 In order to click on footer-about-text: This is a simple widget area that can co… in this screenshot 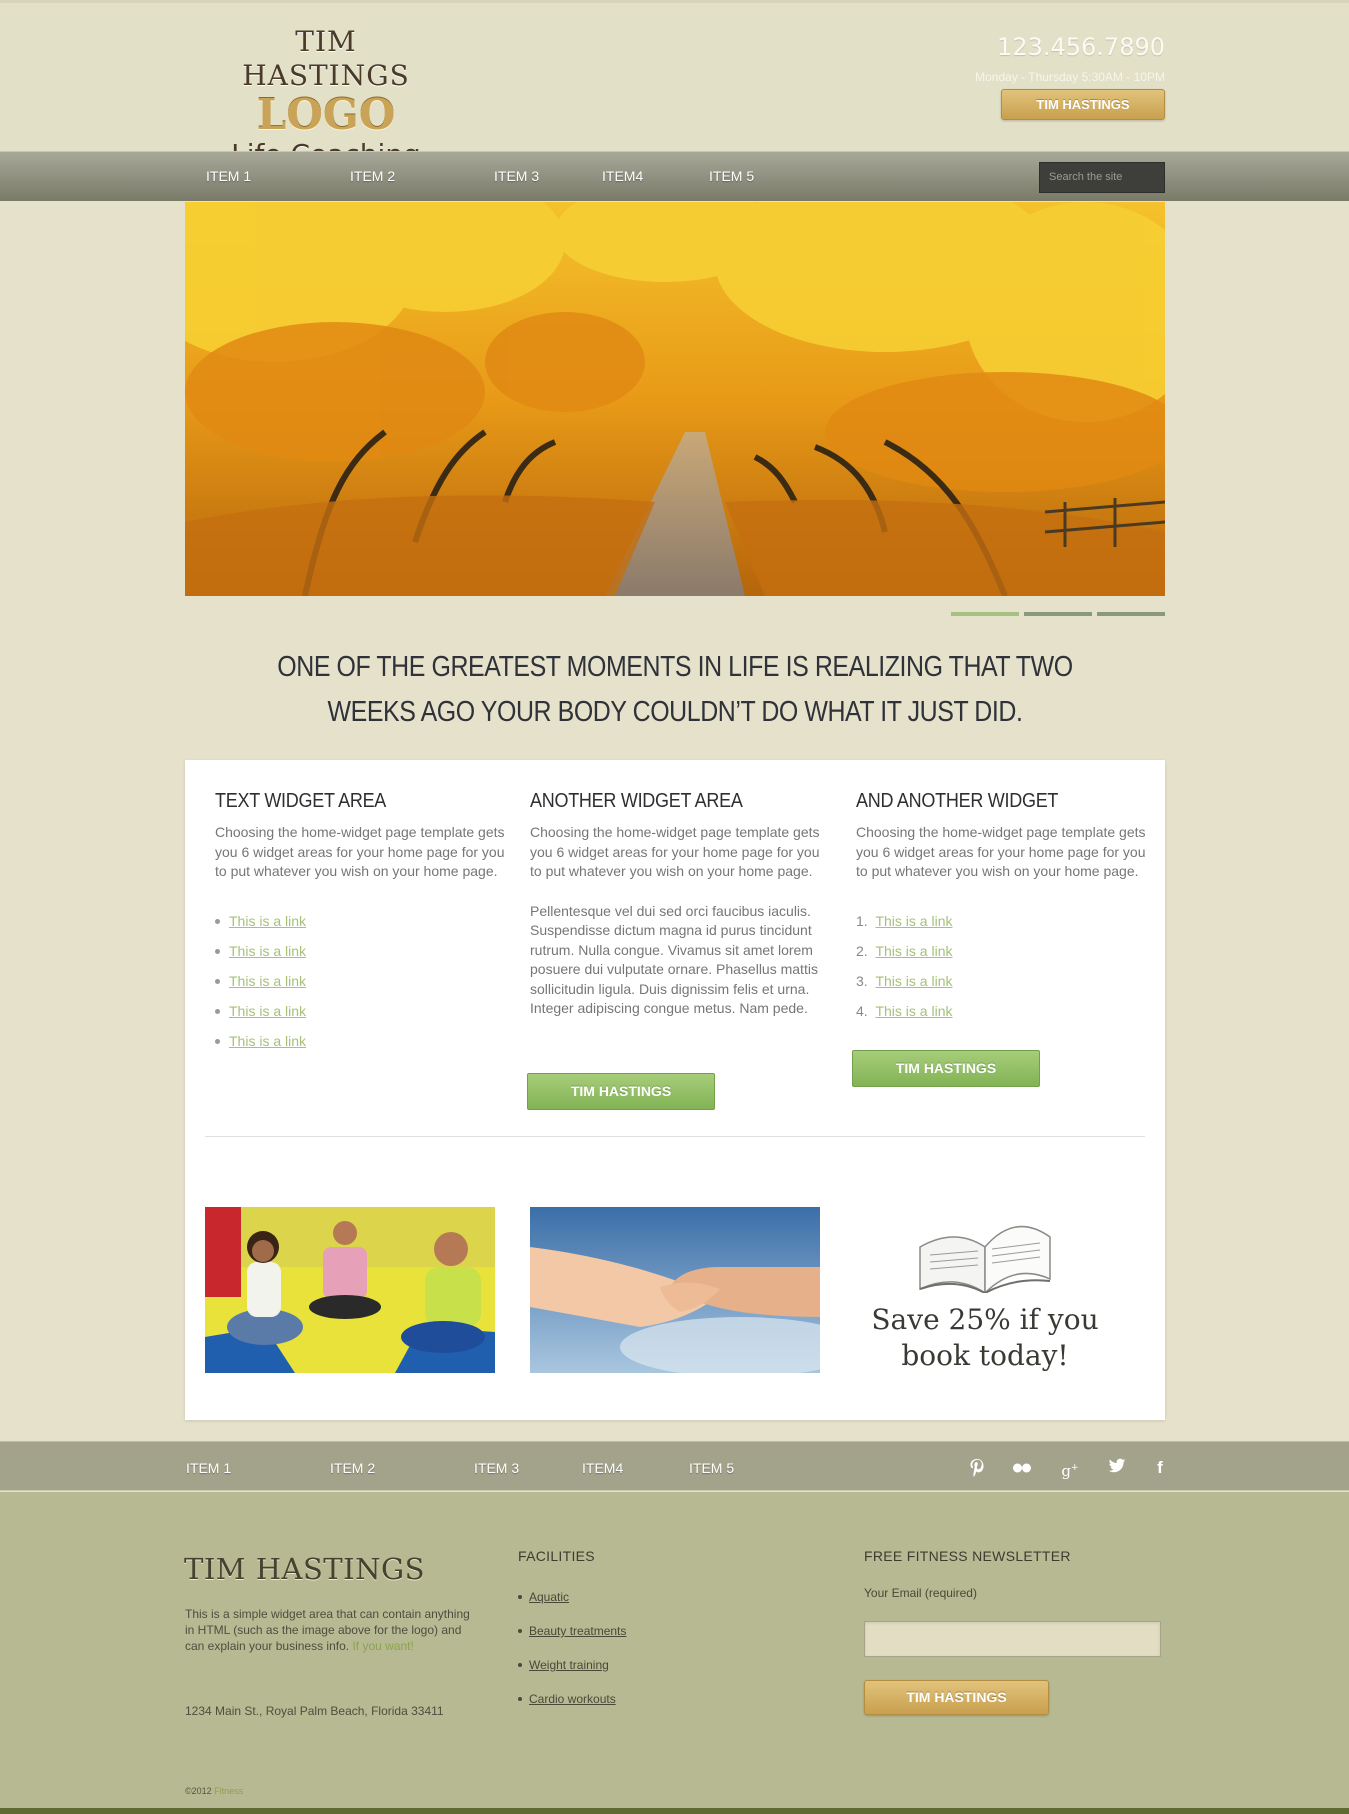, I will do `click(327, 1630)`.